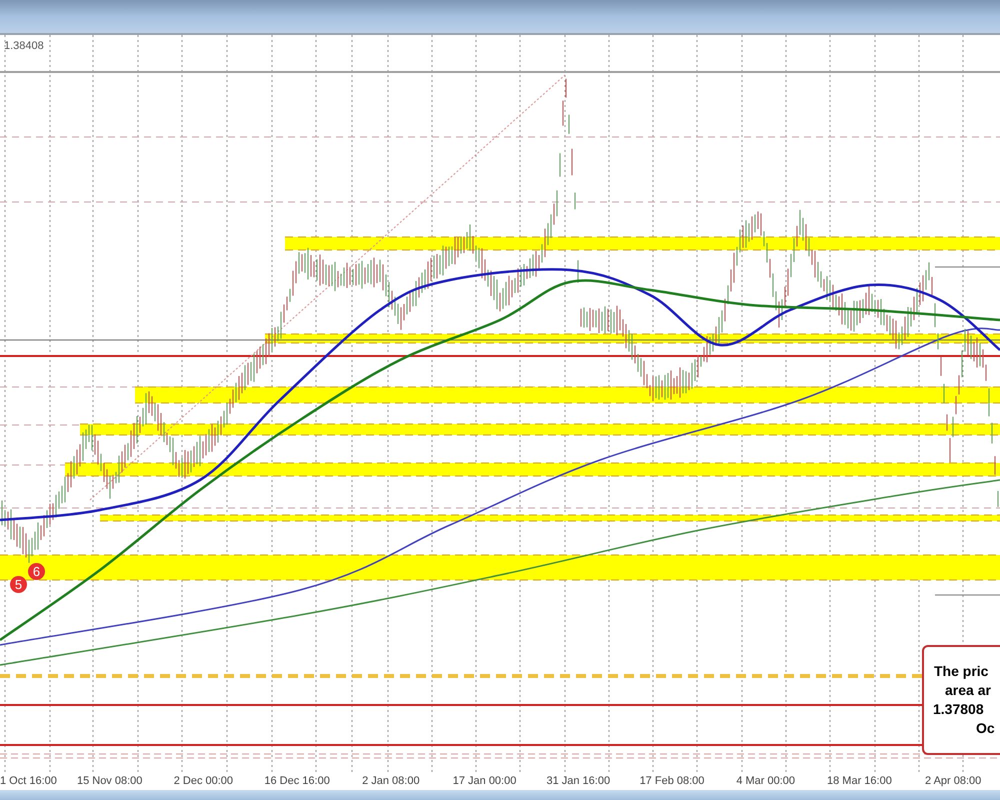 This screenshot has width=1000, height=800. Describe the element at coordinates (578, 781) in the screenshot. I see `axis-label: 31 Jan 16:00` at that location.